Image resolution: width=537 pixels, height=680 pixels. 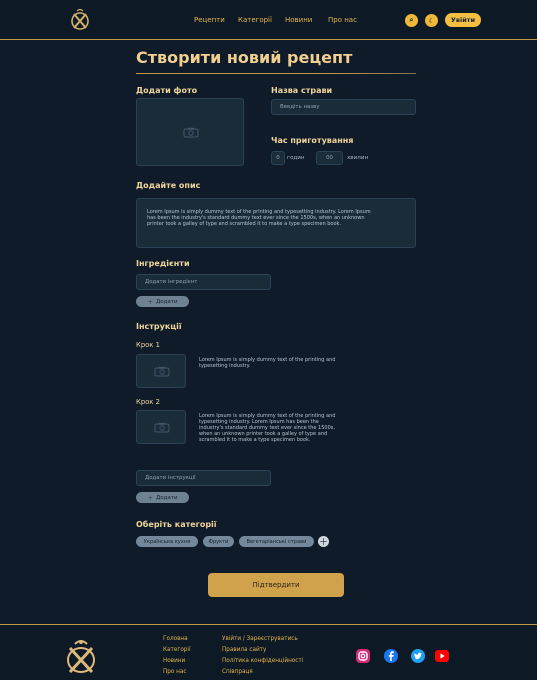 I want to click on title-divider, so click(x=276, y=73).